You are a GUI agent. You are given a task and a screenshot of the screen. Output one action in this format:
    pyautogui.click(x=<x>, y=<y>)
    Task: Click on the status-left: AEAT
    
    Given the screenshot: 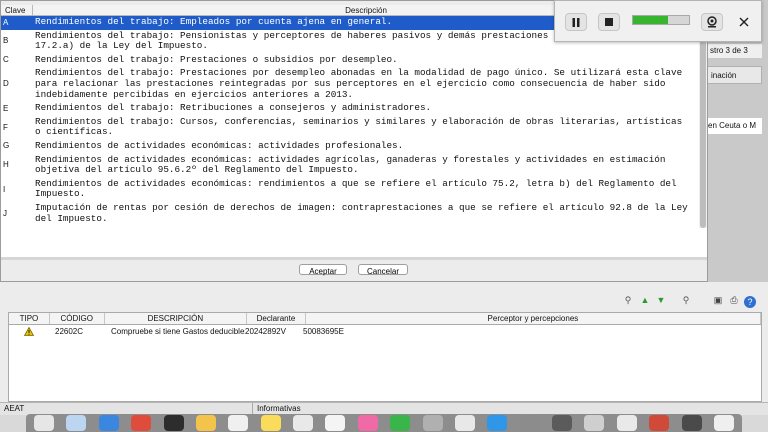 What is the action you would take?
    pyautogui.click(x=14, y=408)
    